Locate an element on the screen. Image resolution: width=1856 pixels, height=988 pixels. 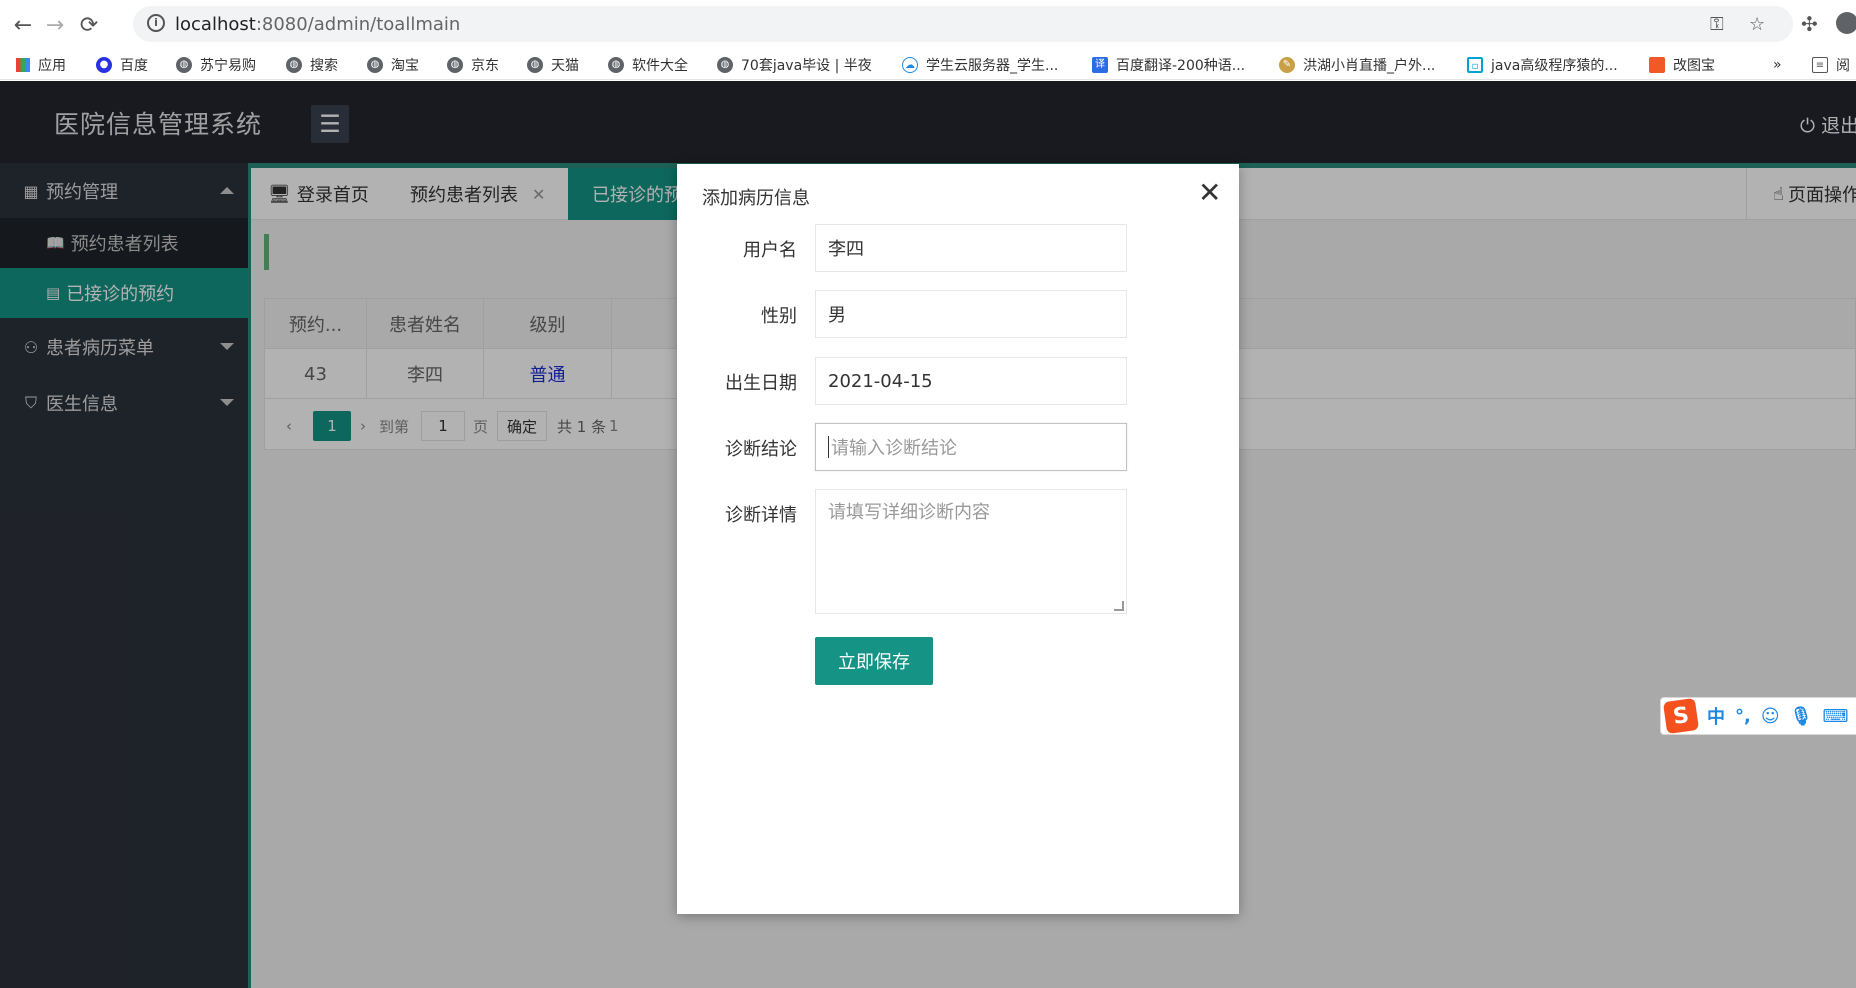
username-field: 李四 is located at coordinates (971, 248).